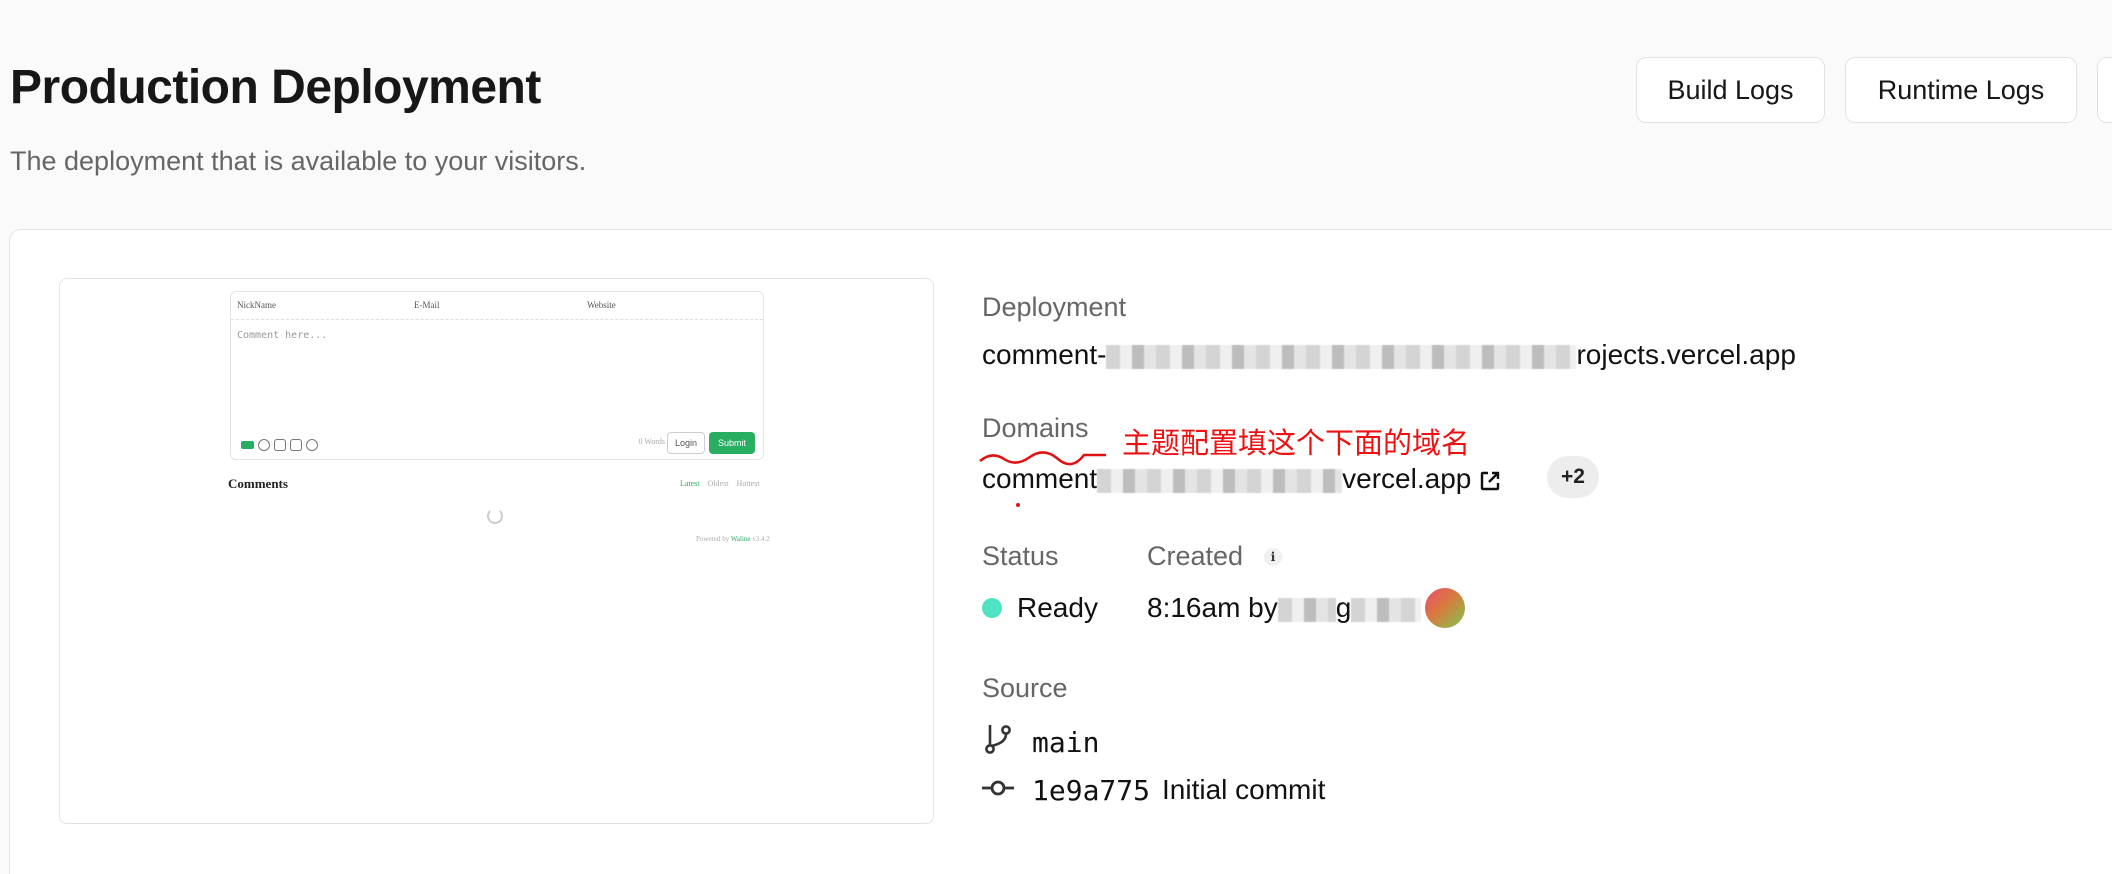  I want to click on comment-sort: Latest Oldest Hottest, so click(720, 483).